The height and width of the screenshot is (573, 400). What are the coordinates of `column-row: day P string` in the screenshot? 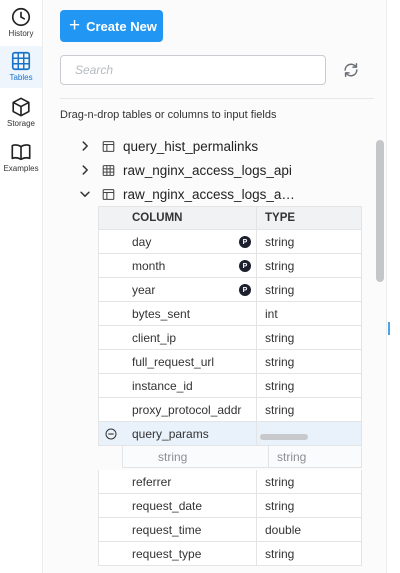 It's located at (230, 242).